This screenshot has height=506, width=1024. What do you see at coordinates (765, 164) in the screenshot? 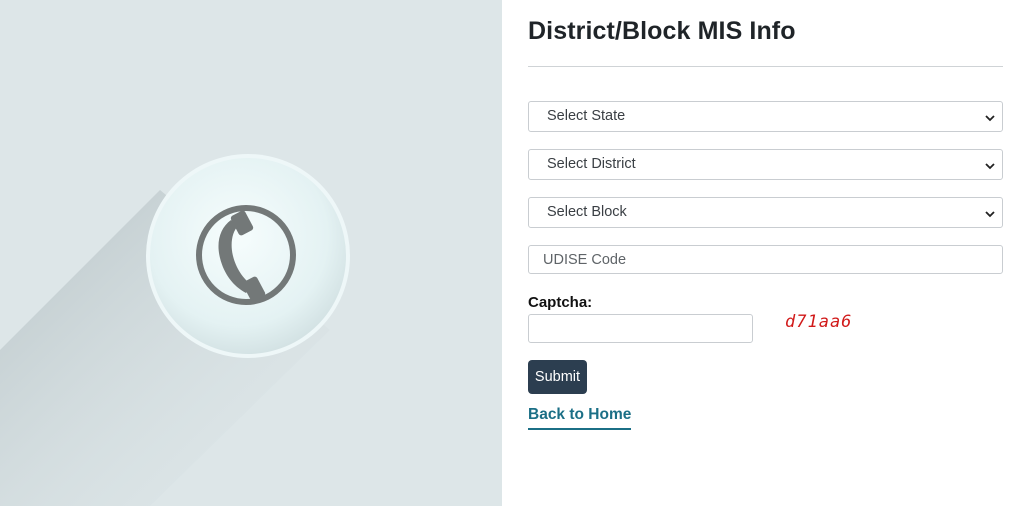
I see `district-select: Select District` at bounding box center [765, 164].